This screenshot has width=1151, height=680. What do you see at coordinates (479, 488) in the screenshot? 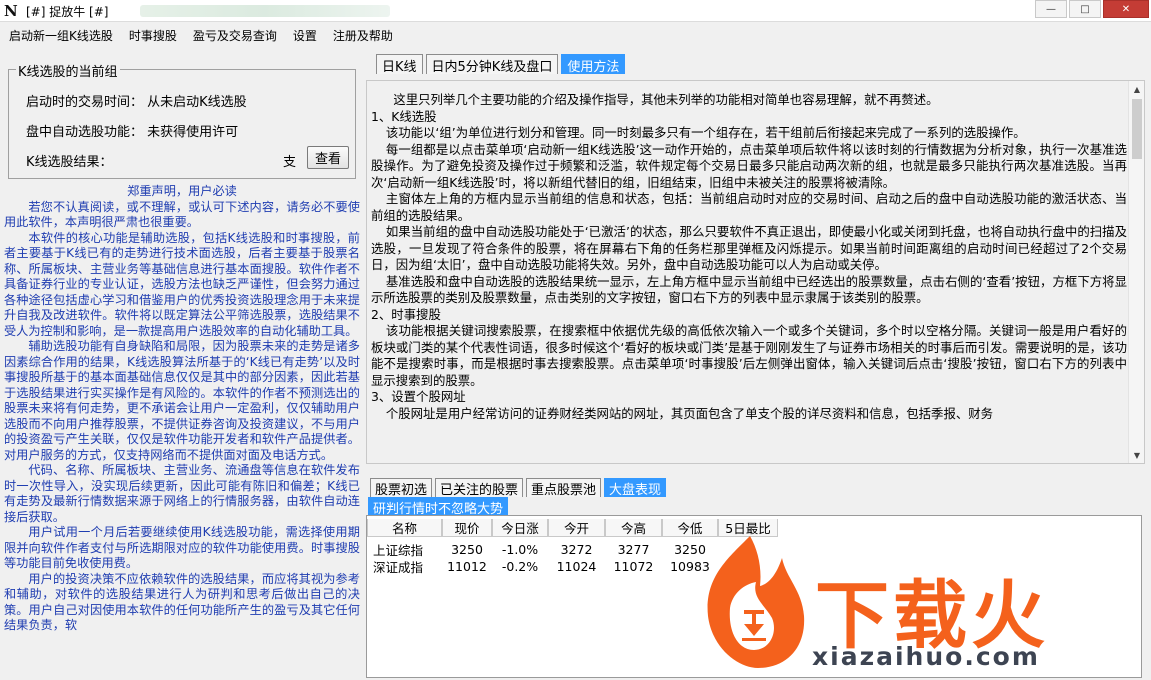
I see `tab-watched-stocks: 已关注的股票` at bounding box center [479, 488].